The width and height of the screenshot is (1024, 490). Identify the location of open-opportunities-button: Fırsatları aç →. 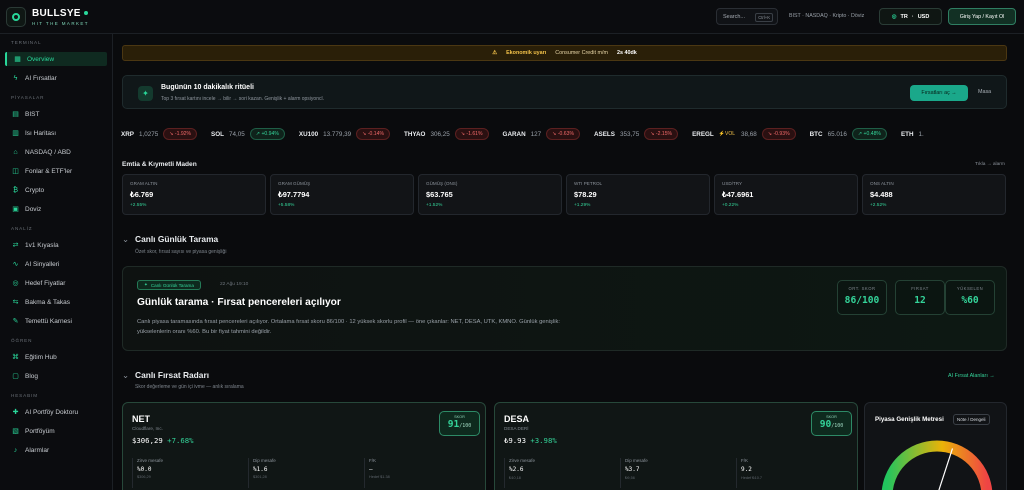
(939, 93).